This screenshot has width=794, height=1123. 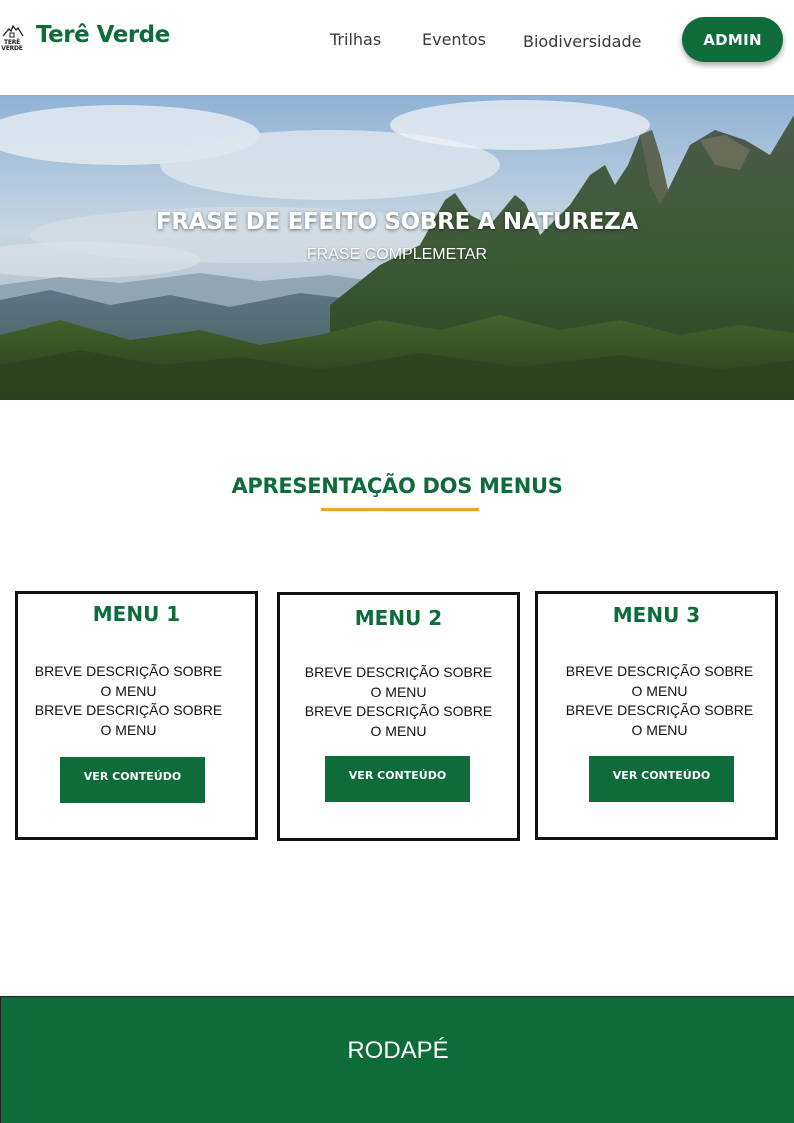 What do you see at coordinates (12, 45) in the screenshot?
I see `logo-mini-text: TERÊ VERDE` at bounding box center [12, 45].